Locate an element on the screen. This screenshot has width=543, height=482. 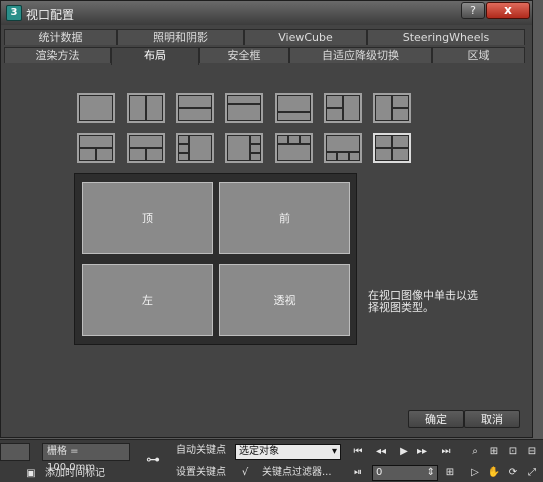
frame-spinner: 0 ⇕ is located at coordinates (405, 473).